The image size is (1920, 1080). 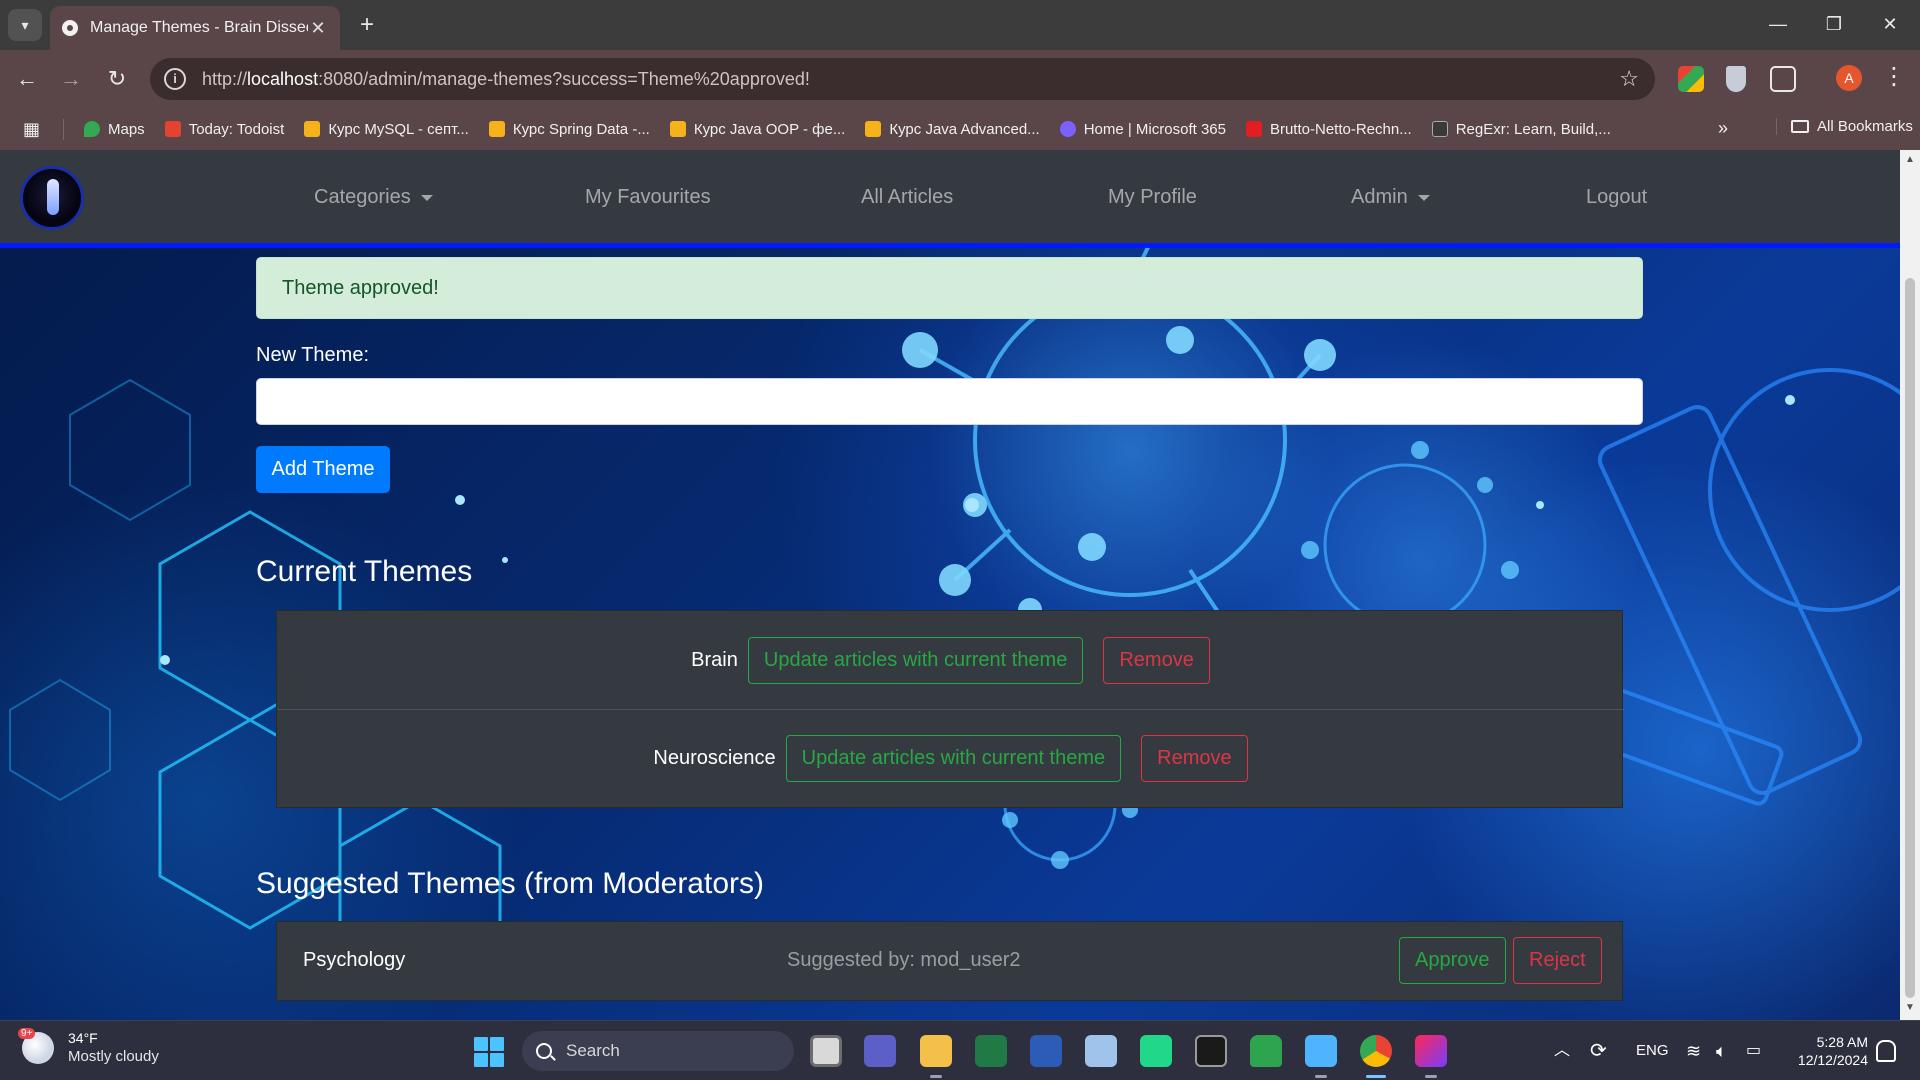 I want to click on nav-logout: Logout, so click(x=1616, y=197).